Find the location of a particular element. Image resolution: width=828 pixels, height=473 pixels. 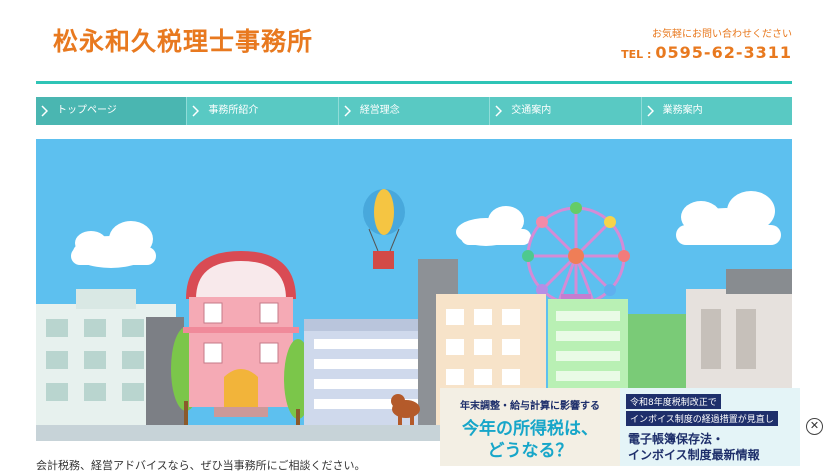

phone-number: TEL :0595-62-3311 is located at coordinates (706, 52).